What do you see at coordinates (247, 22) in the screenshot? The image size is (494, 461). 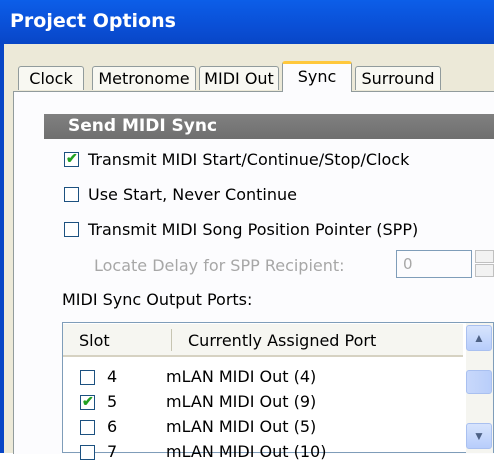 I see `title-bar: Project Options` at bounding box center [247, 22].